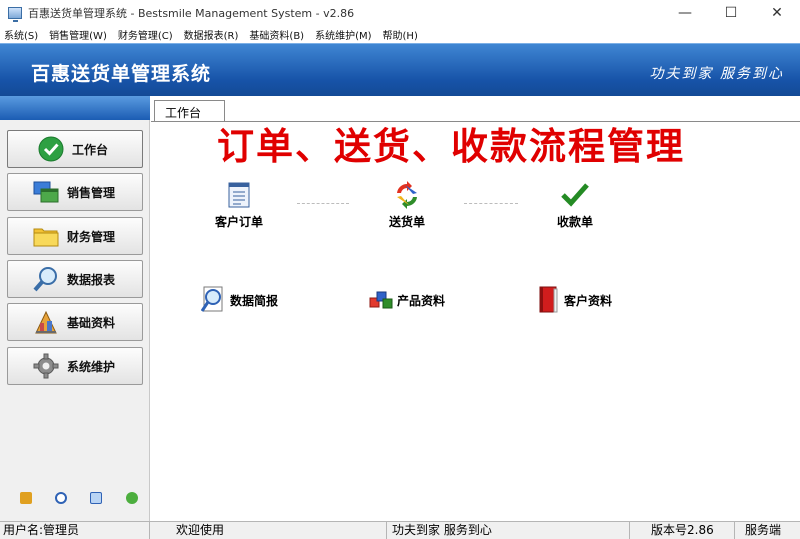 The width and height of the screenshot is (800, 539). What do you see at coordinates (211, 34) in the screenshot?
I see `menu-reports: 数据报表(R)` at bounding box center [211, 34].